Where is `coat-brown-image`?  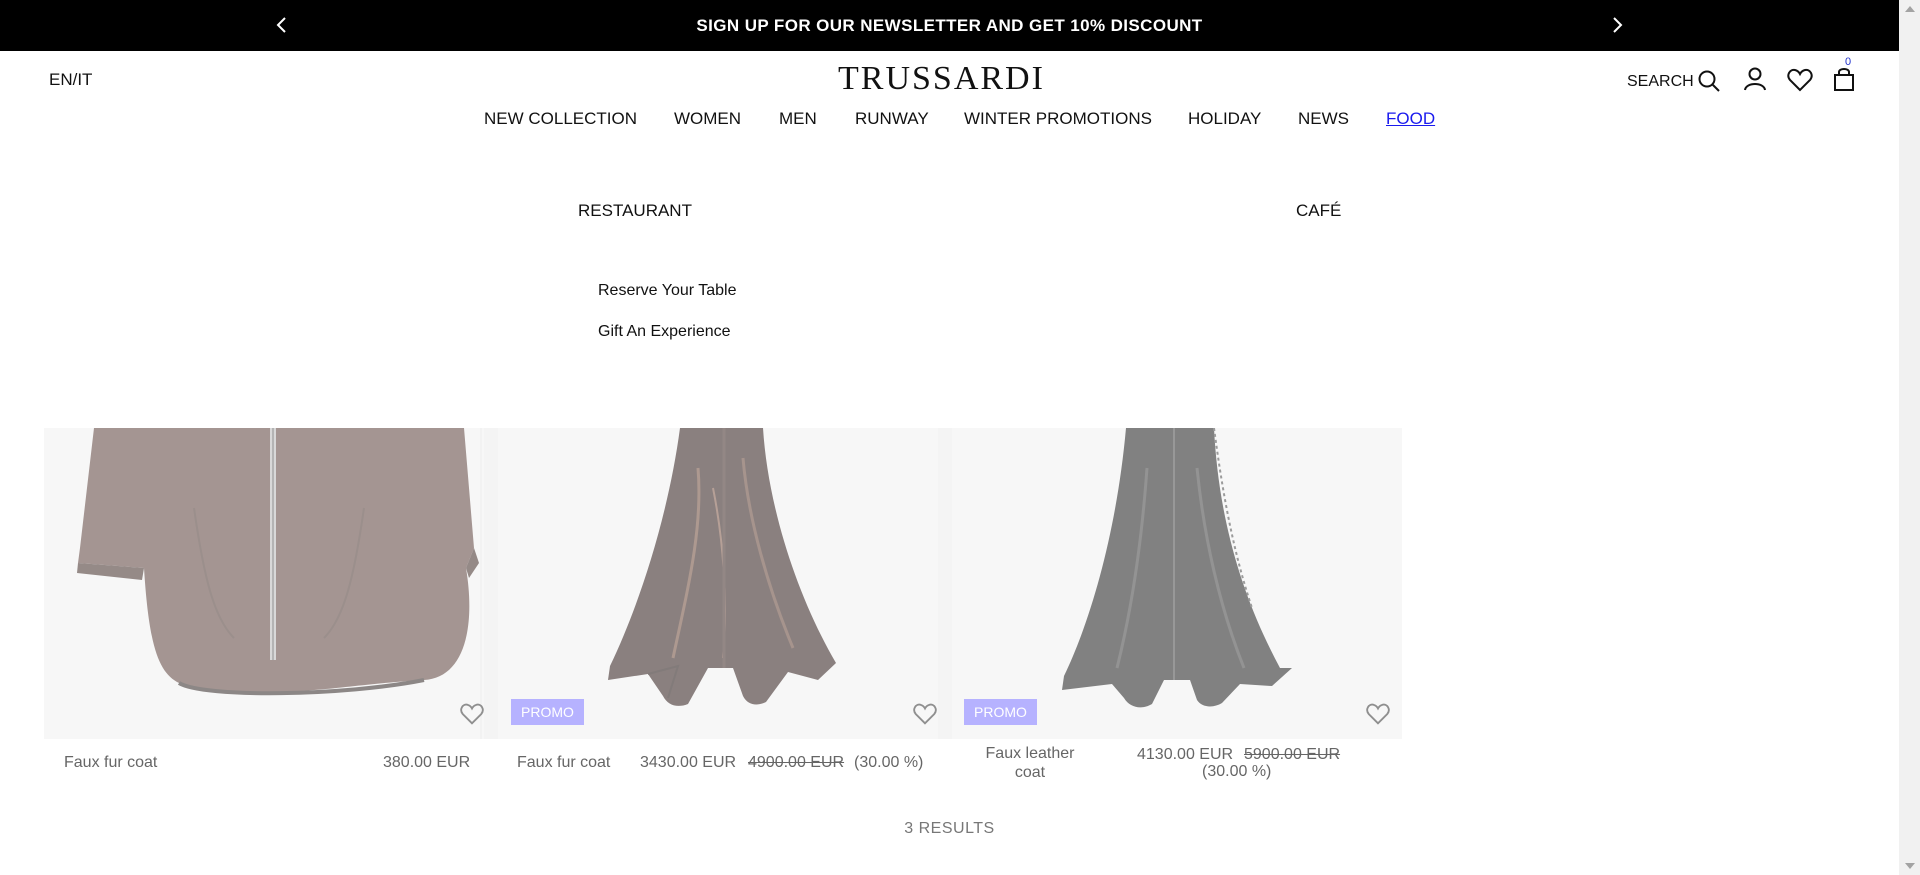
coat-brown-image is located at coordinates (264, 583).